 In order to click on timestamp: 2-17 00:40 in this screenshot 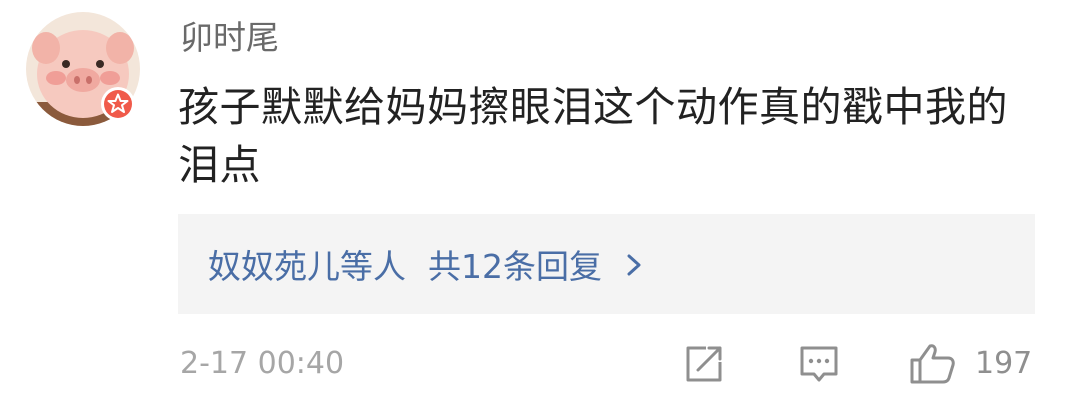, I will do `click(262, 363)`.